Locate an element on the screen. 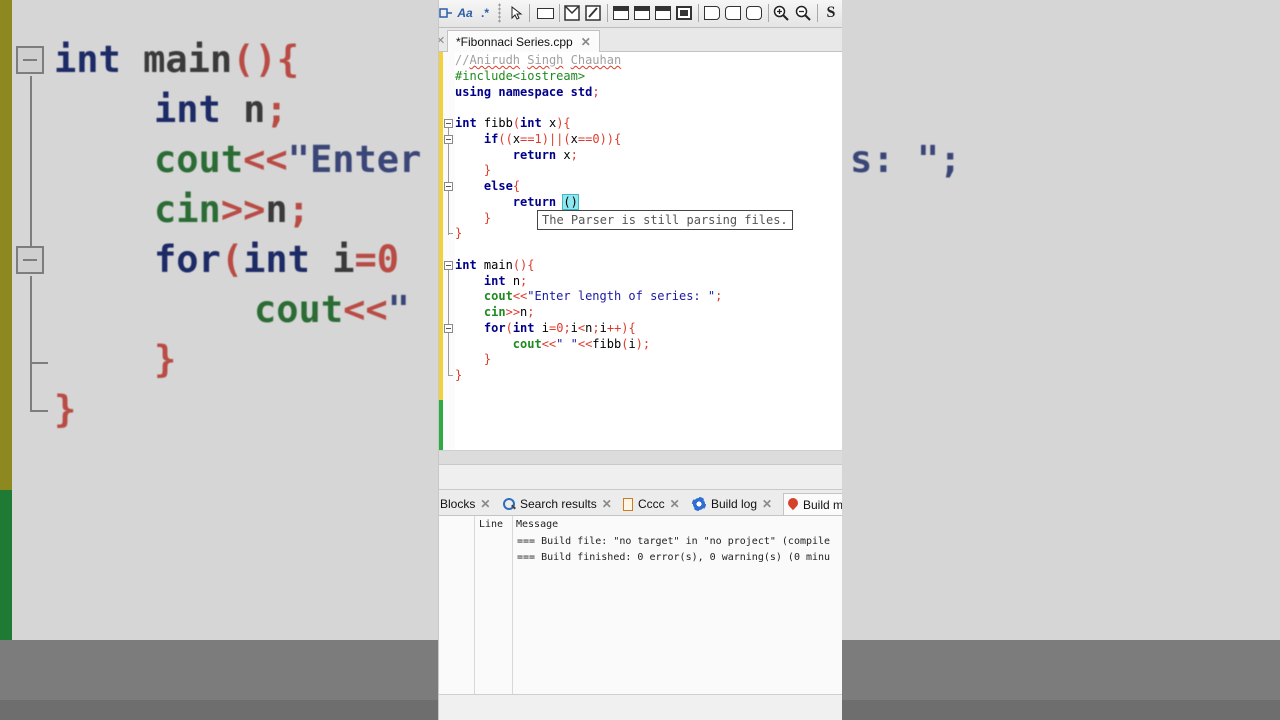  editor-horizontal-scrollbar is located at coordinates (640, 457).